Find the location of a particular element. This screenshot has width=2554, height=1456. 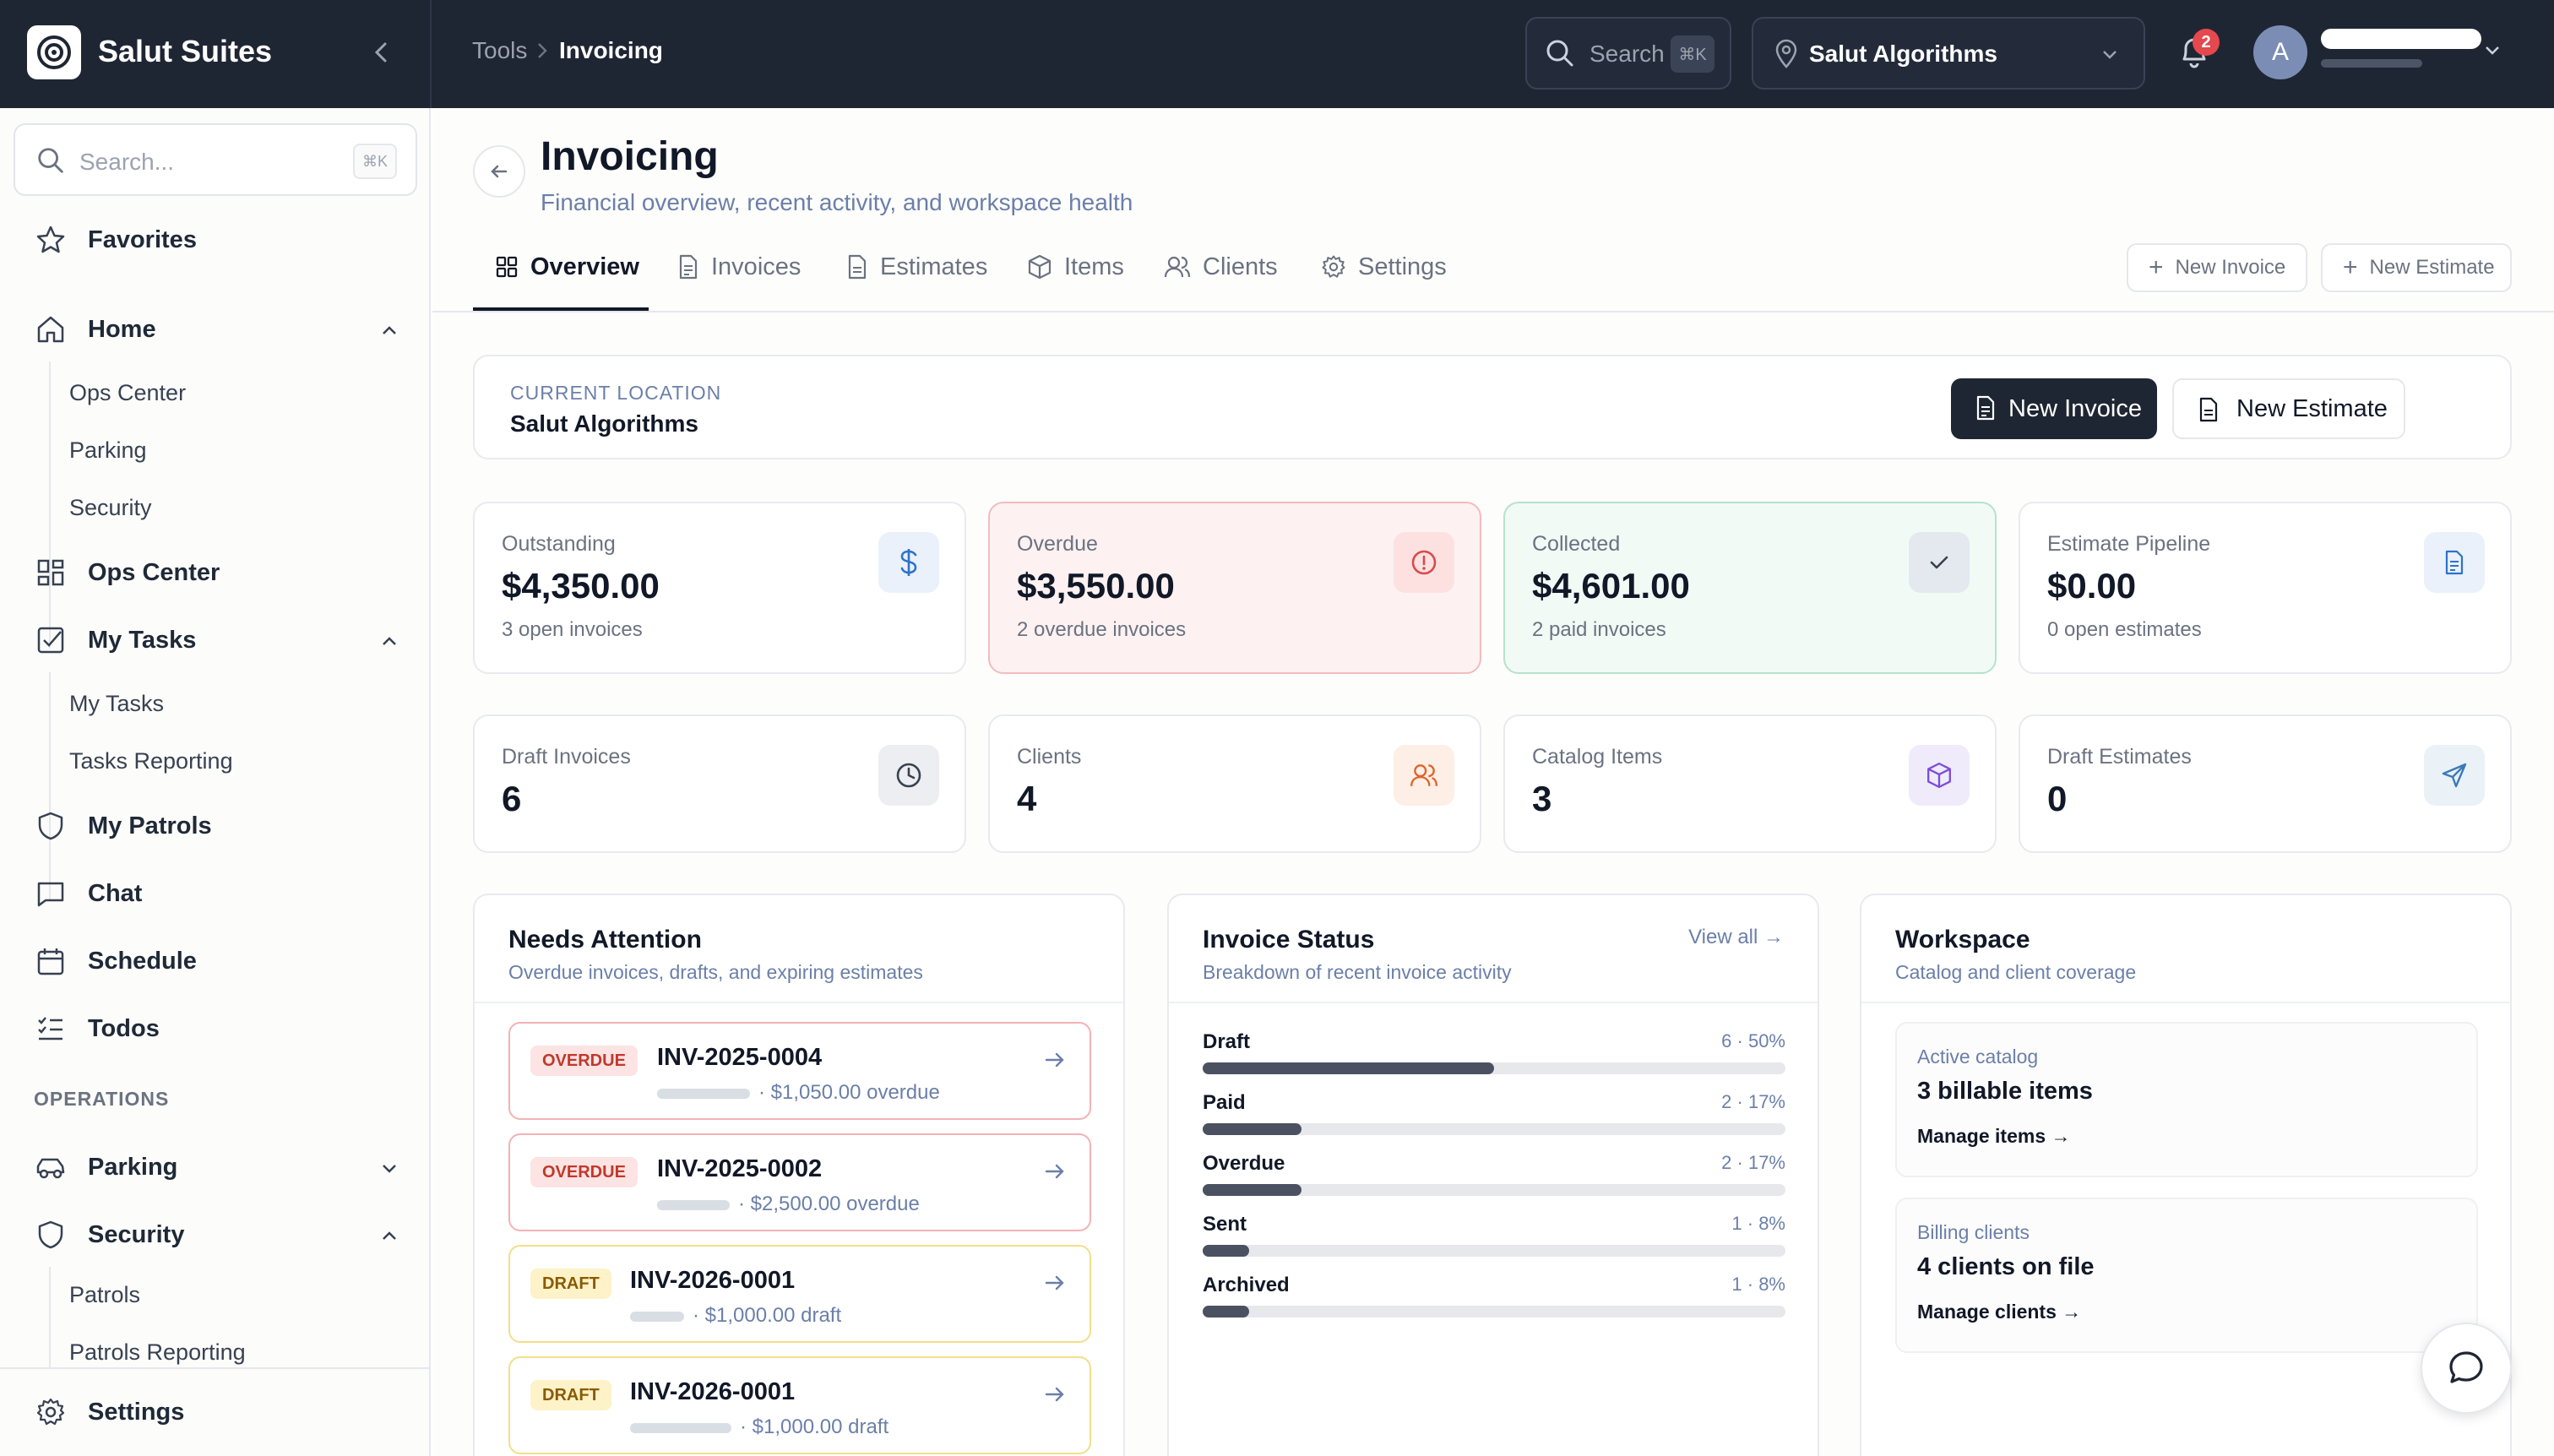

list-checks-icon is located at coordinates (51, 1029).